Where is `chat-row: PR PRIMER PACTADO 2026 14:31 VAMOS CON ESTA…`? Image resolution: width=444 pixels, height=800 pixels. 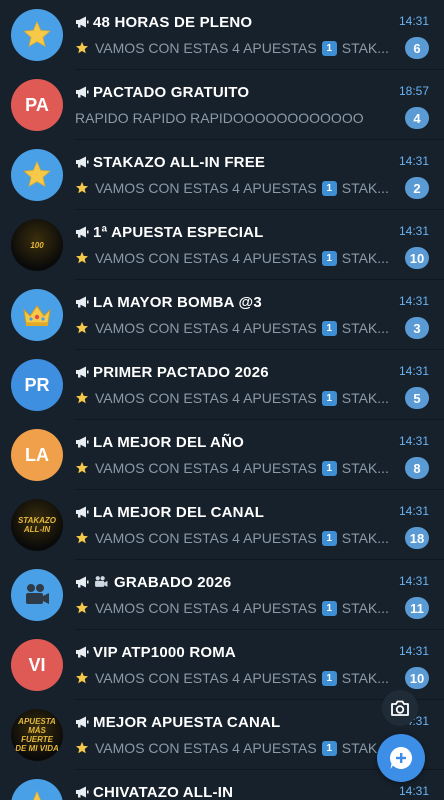 chat-row: PR PRIMER PACTADO 2026 14:31 VAMOS CON ESTA… is located at coordinates (222, 385).